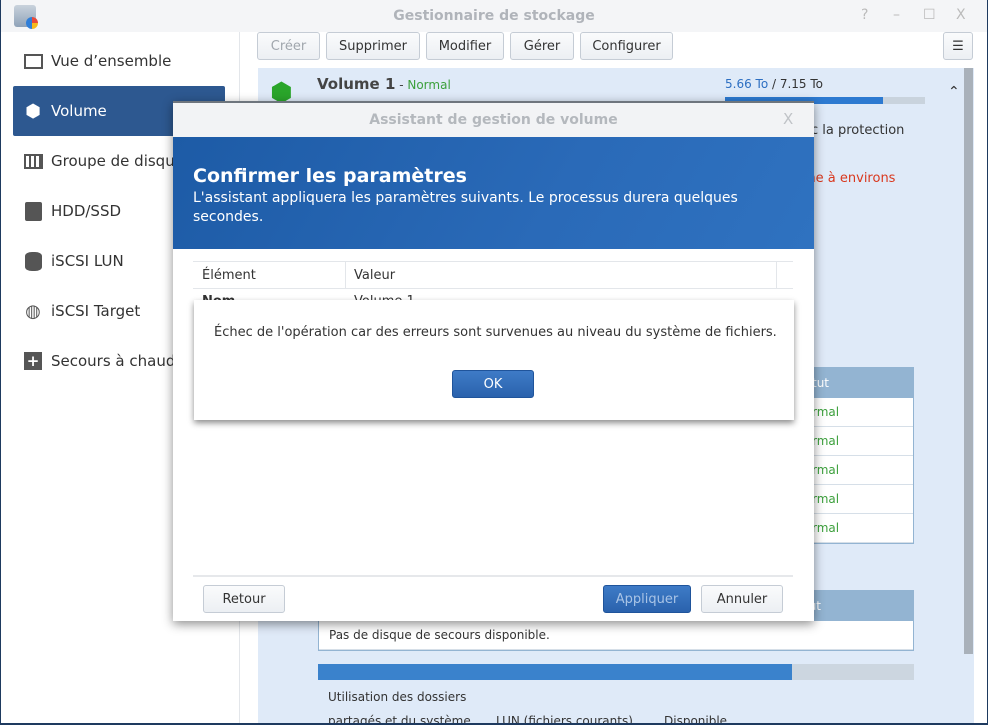  I want to click on help-icon: ?, so click(864, 15).